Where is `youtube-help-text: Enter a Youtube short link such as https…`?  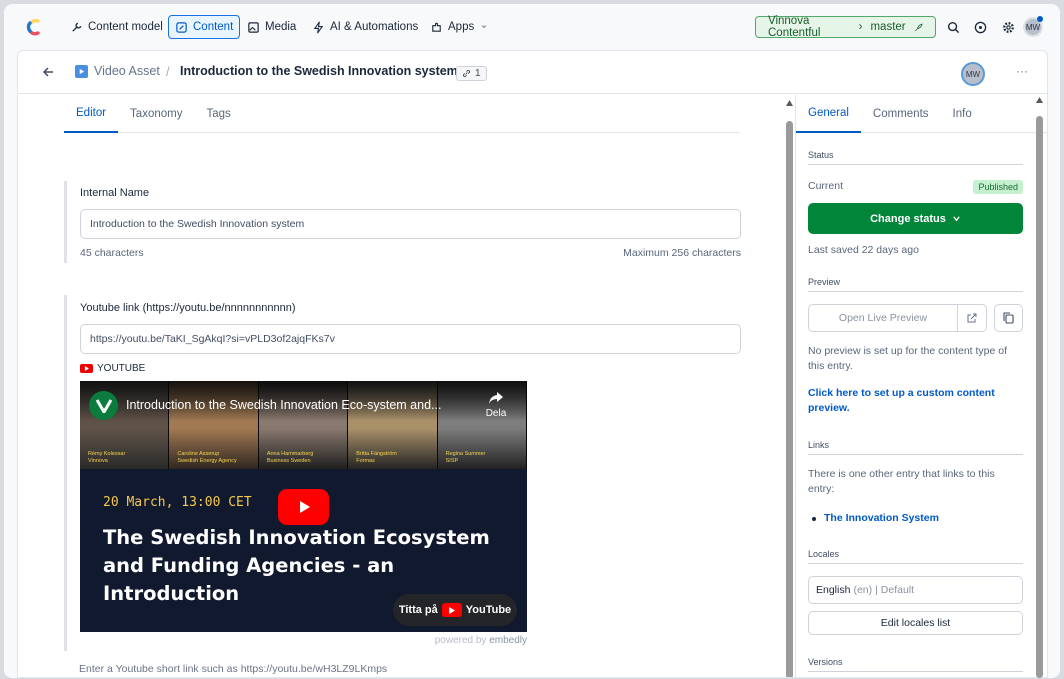 youtube-help-text: Enter a Youtube short link such as https… is located at coordinates (233, 669).